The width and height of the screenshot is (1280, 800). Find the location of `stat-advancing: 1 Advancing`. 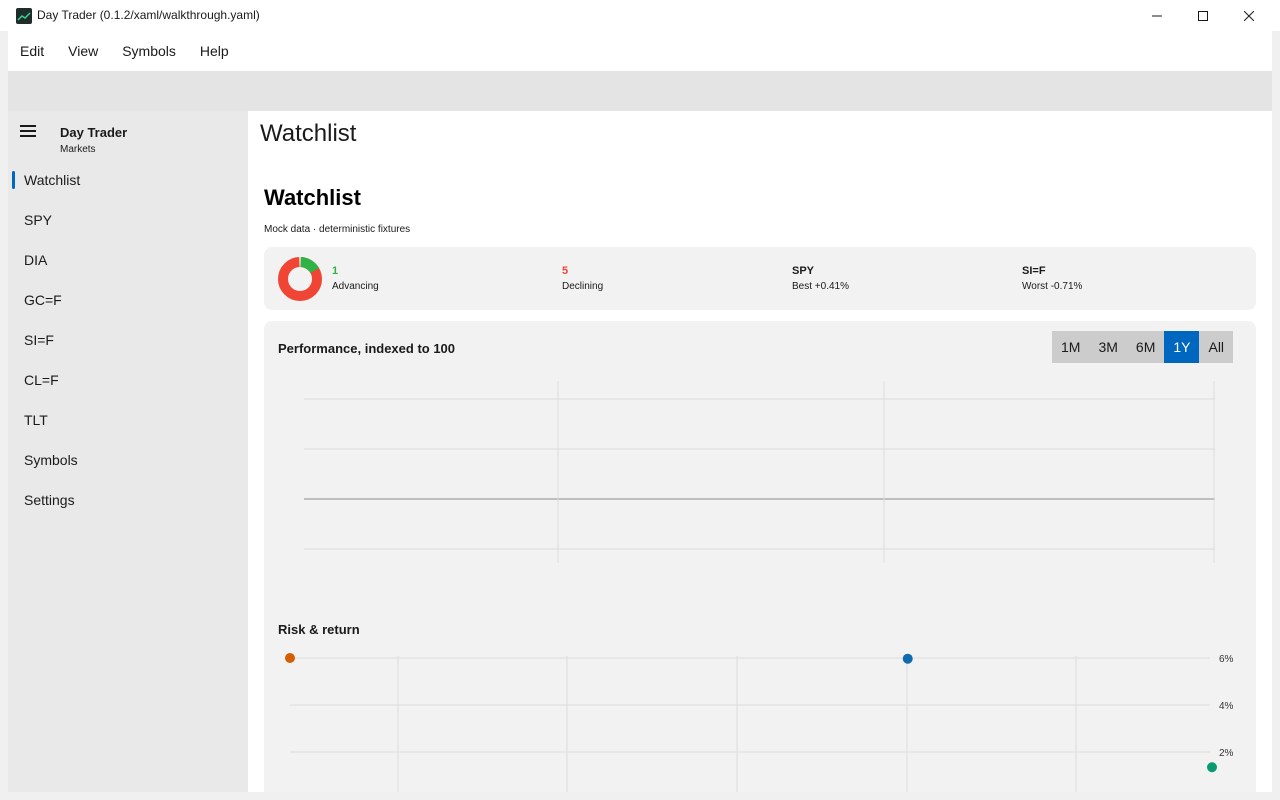

stat-advancing: 1 Advancing is located at coordinates (355, 278).